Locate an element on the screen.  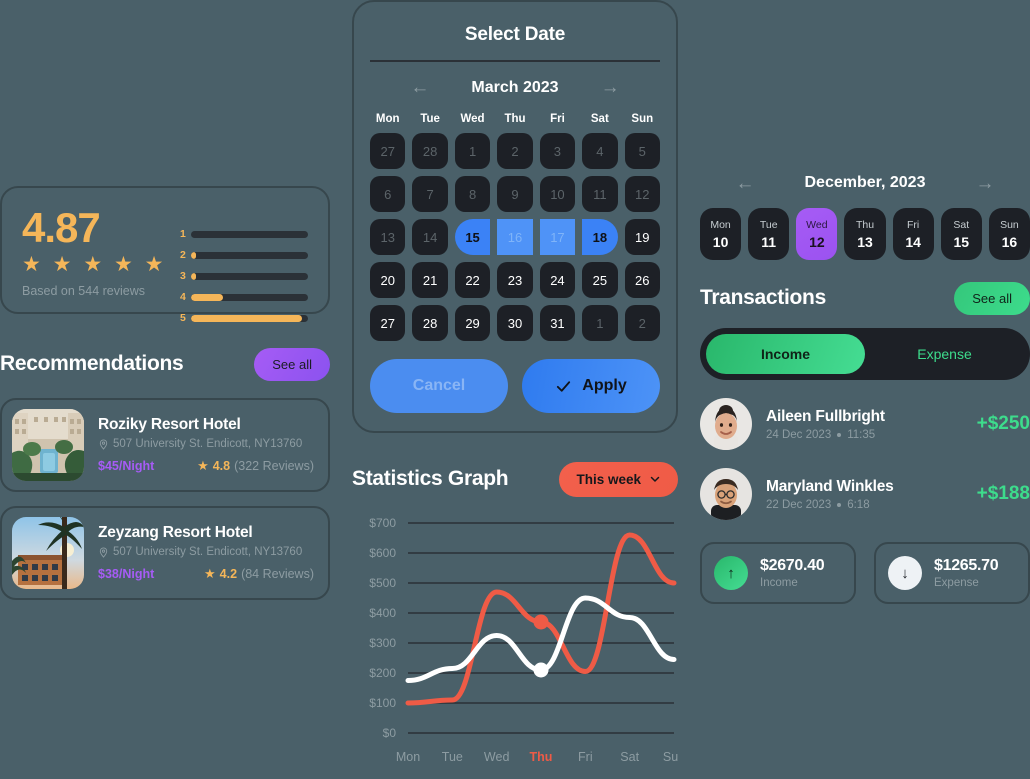
chart-x-tick-label: Tue is located at coordinates (452, 757).